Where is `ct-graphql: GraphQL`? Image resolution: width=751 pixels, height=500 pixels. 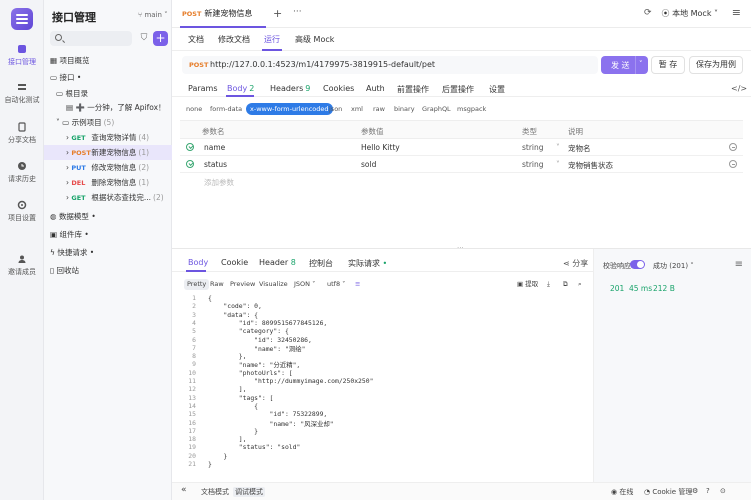
ct-graphql: GraphQL is located at coordinates (436, 109).